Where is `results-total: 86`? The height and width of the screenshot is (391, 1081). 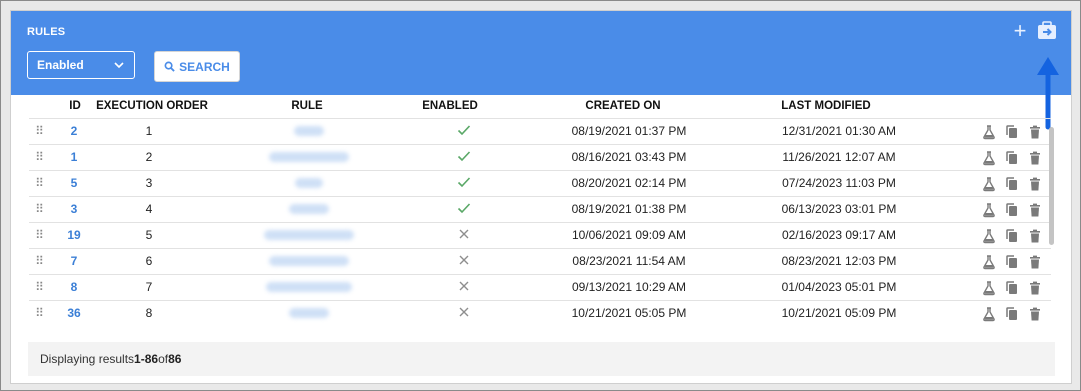 results-total: 86 is located at coordinates (175, 359).